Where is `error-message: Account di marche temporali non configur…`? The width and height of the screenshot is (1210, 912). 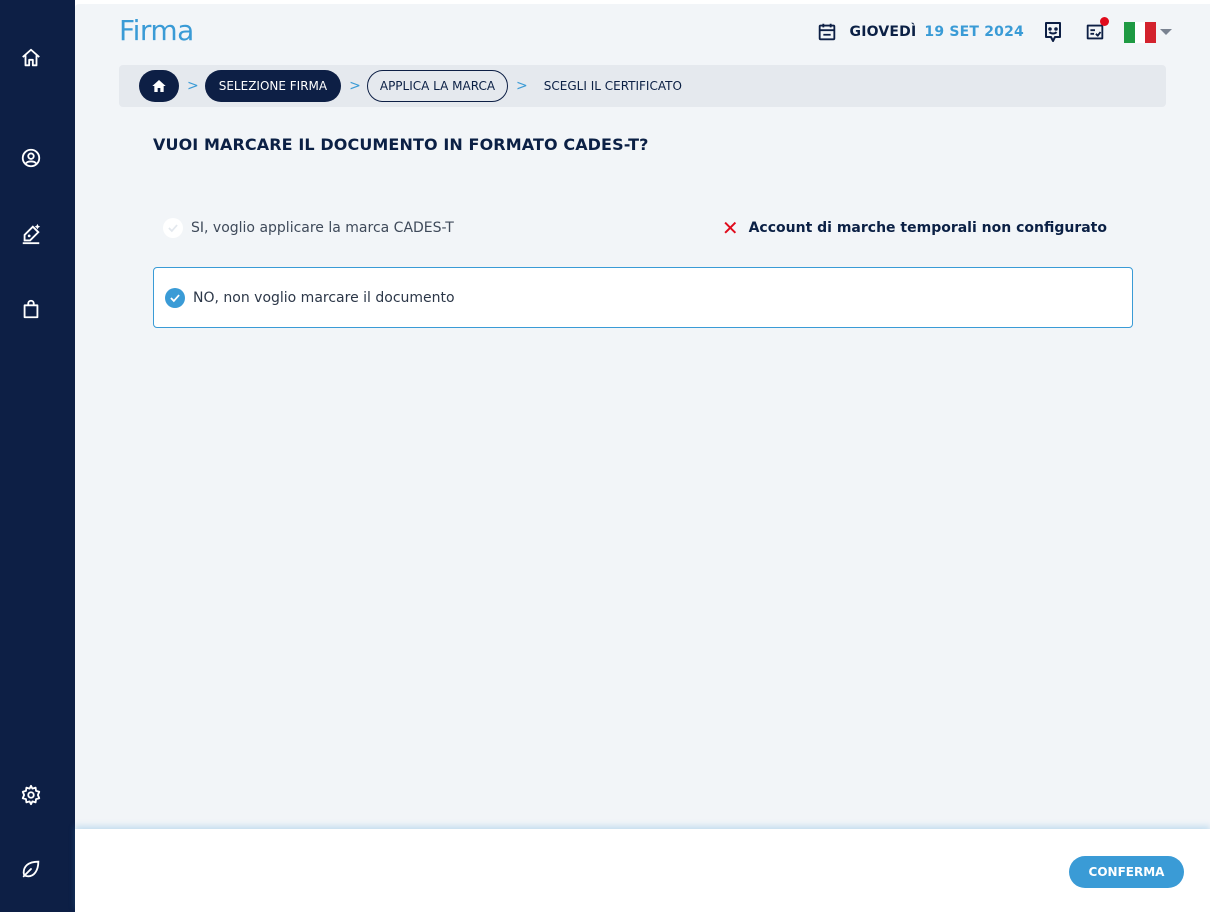 error-message: Account di marche temporali non configur… is located at coordinates (927, 228).